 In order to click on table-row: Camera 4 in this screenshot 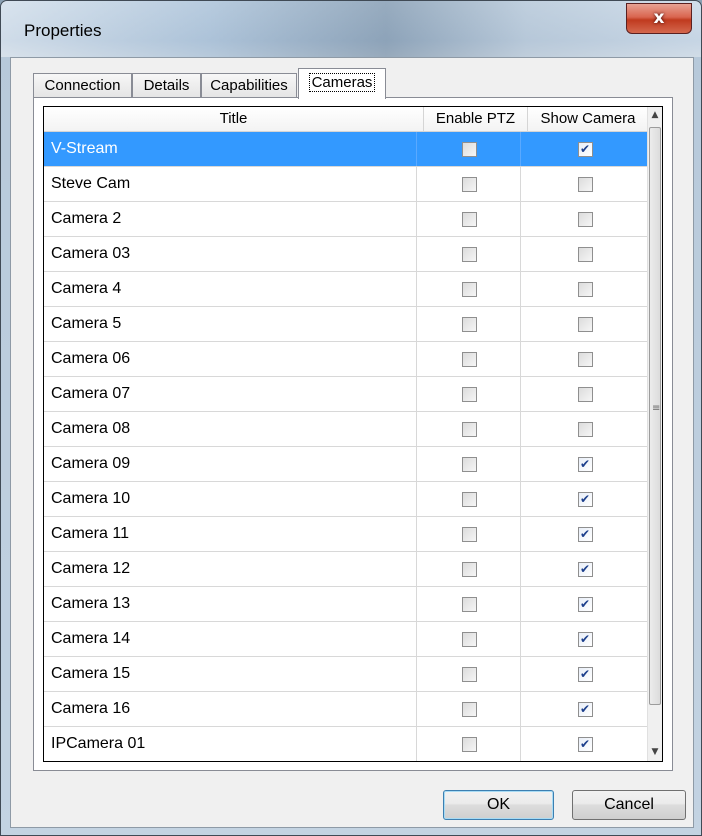, I will do `click(346, 289)`.